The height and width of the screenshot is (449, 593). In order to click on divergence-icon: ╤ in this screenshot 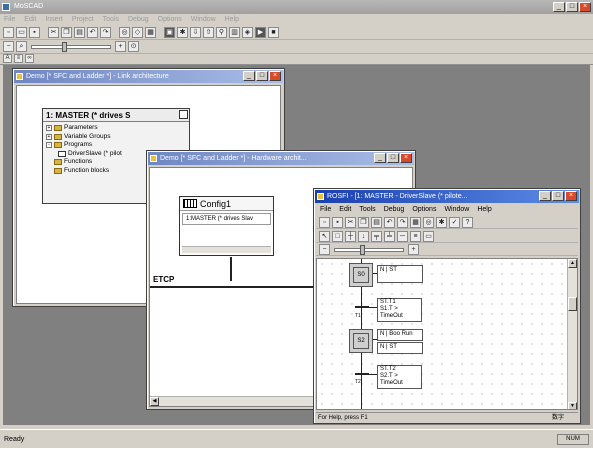, I will do `click(376, 236)`.